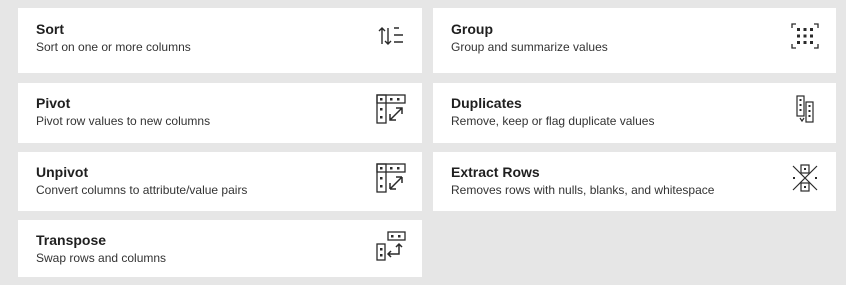 This screenshot has height=285, width=846. I want to click on card-description: Convert columns to attribute/value pairs, so click(142, 190).